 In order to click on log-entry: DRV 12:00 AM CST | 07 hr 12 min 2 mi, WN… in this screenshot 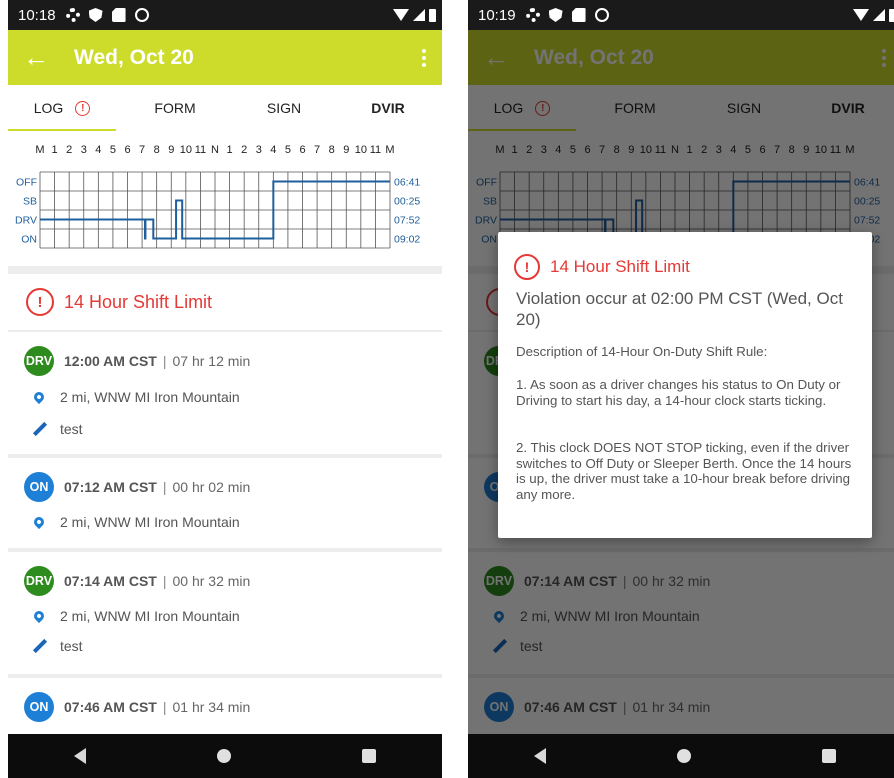, I will do `click(225, 393)`.